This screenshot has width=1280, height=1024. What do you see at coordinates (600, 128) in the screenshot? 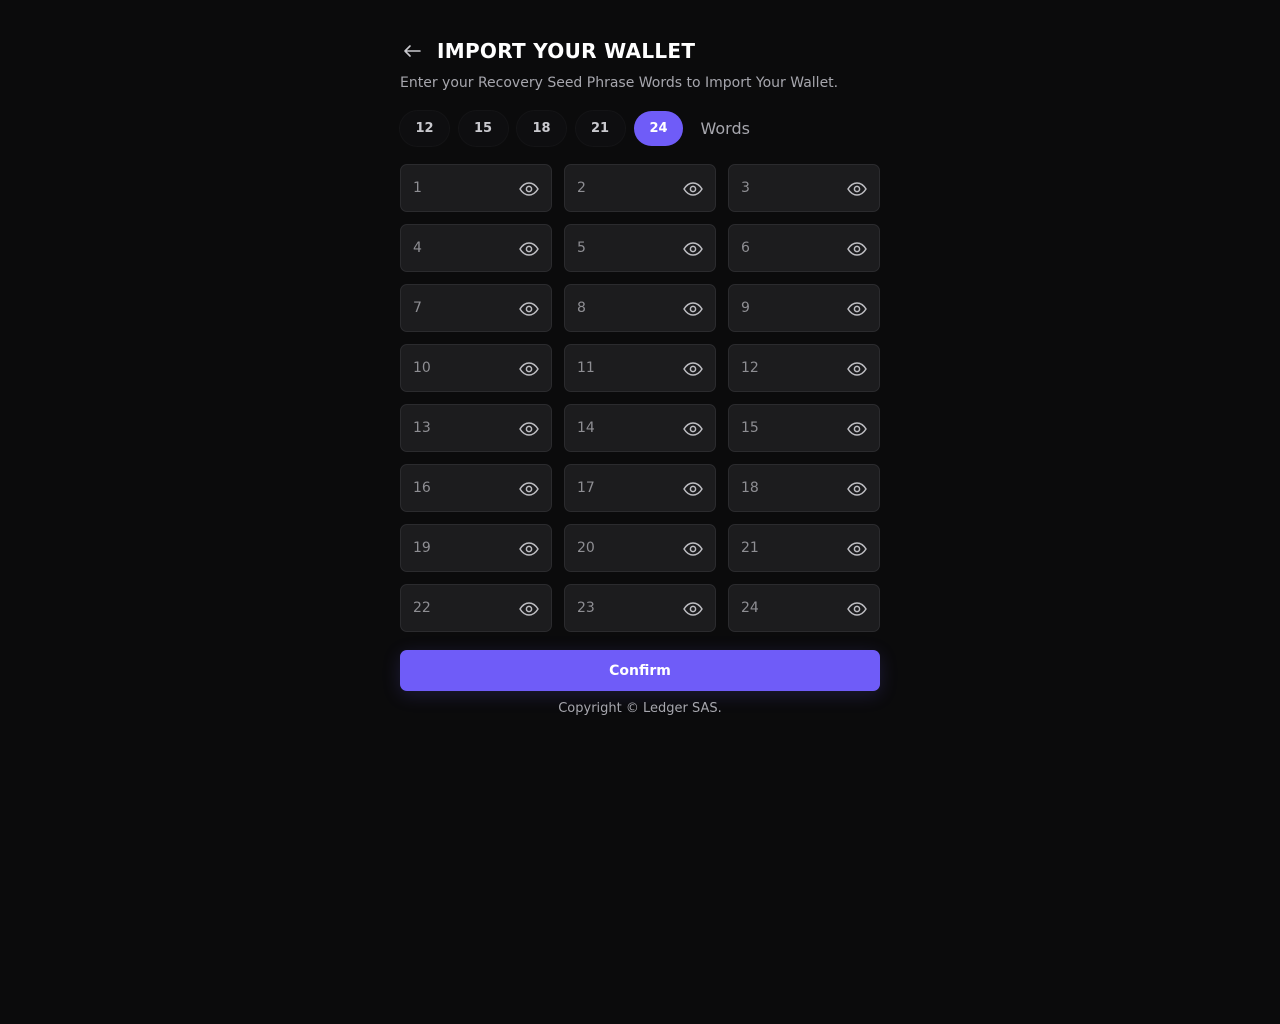
I see `word-count-21-button: 21` at bounding box center [600, 128].